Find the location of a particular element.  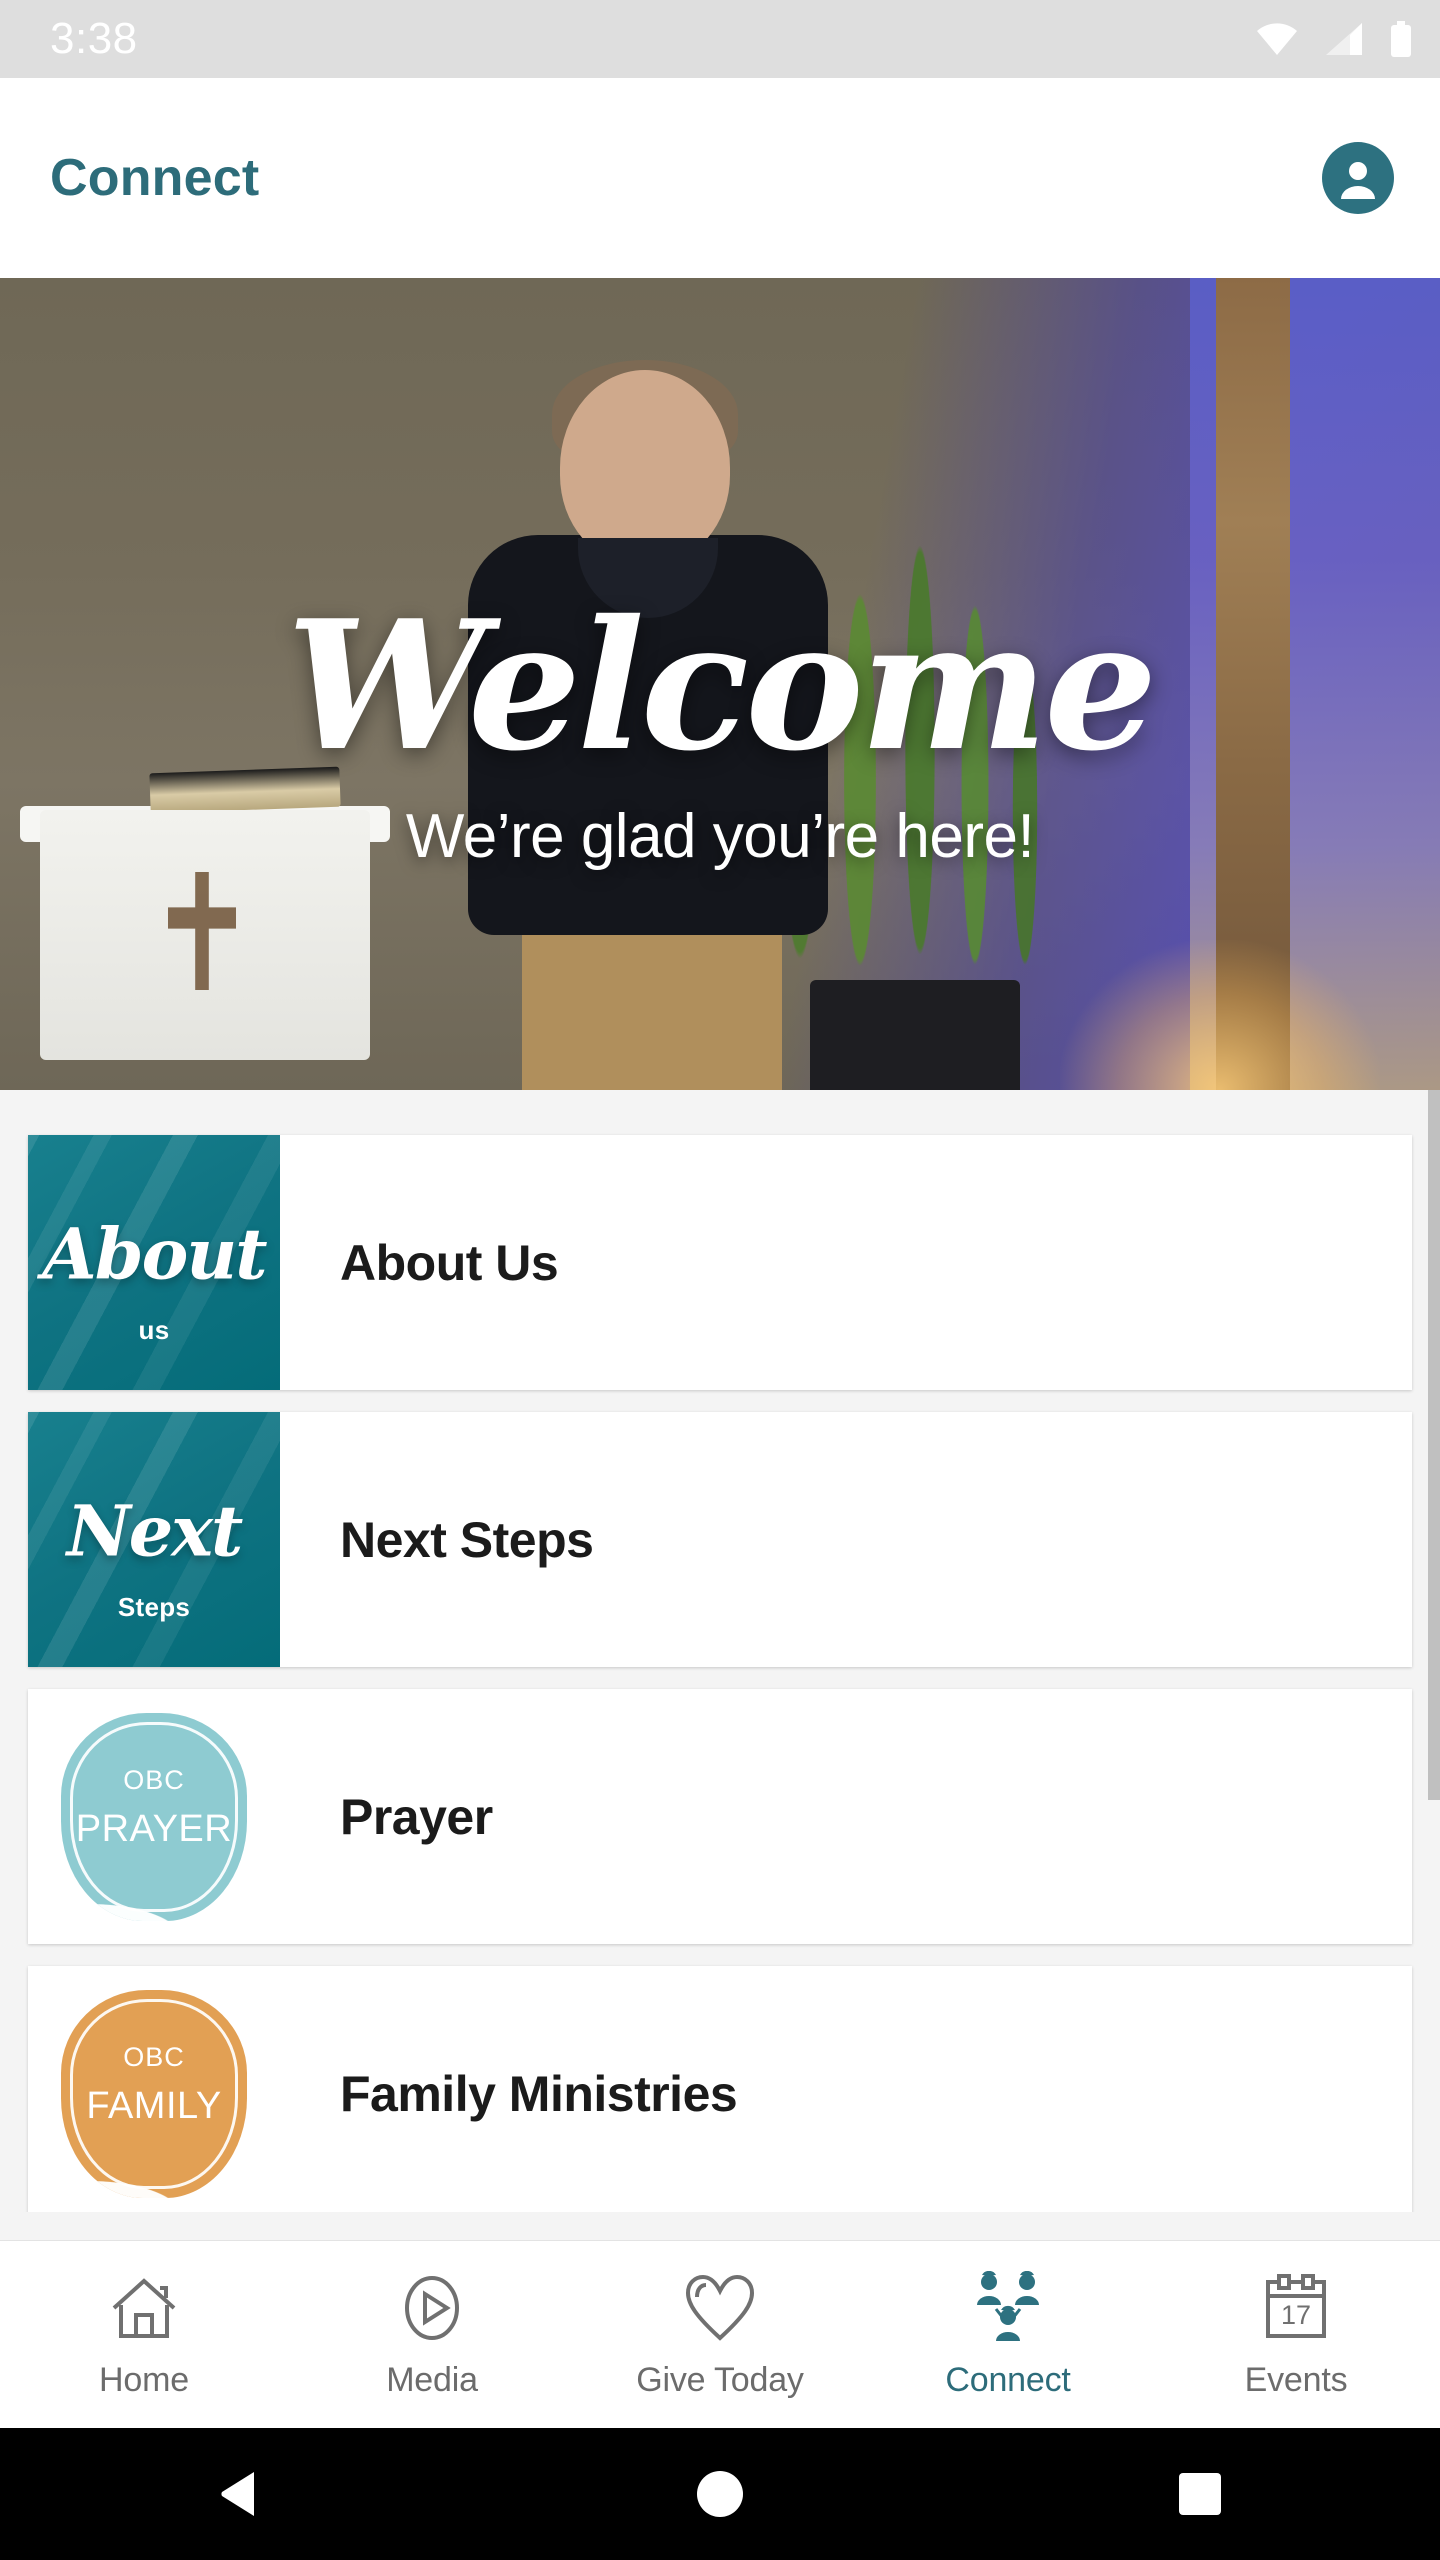

recents-button is located at coordinates (1200, 2494).